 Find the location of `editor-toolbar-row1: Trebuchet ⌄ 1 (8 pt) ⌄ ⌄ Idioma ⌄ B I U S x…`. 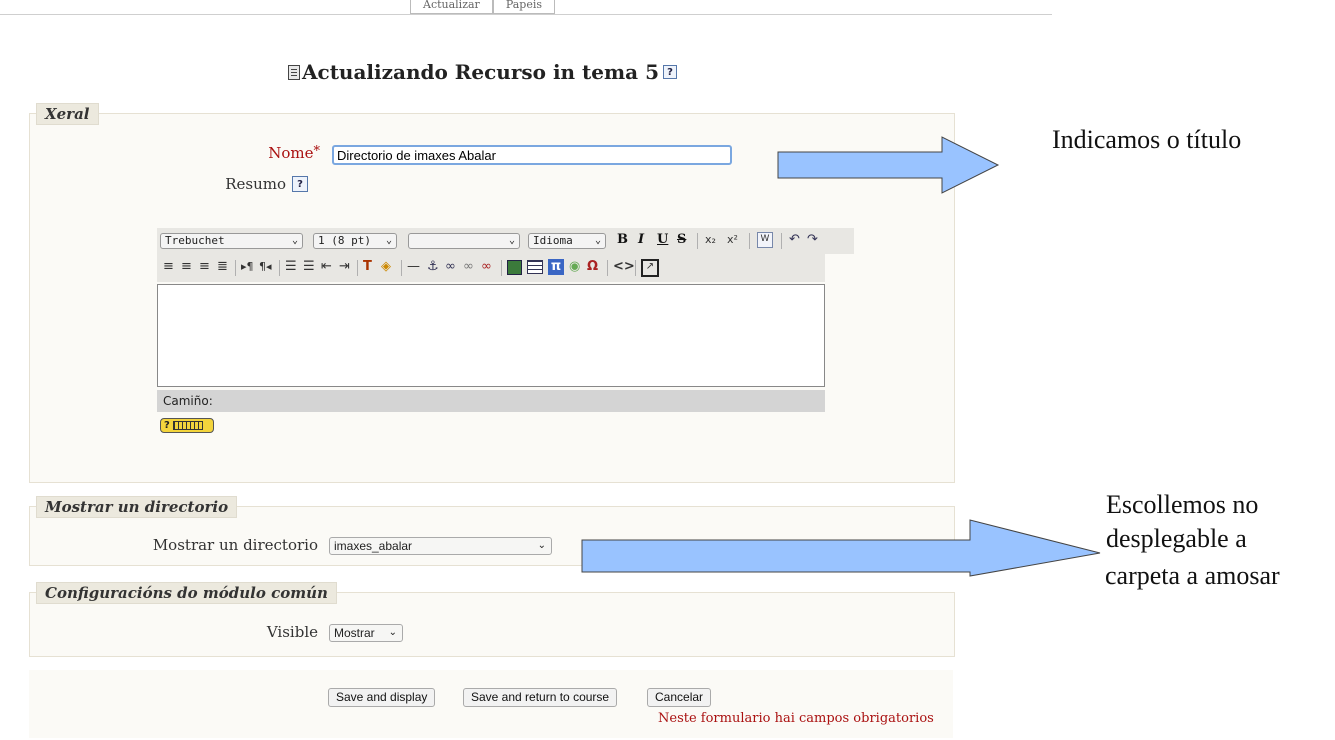

editor-toolbar-row1: Trebuchet ⌄ 1 (8 pt) ⌄ ⌄ Idioma ⌄ B I U S x… is located at coordinates (505, 241).